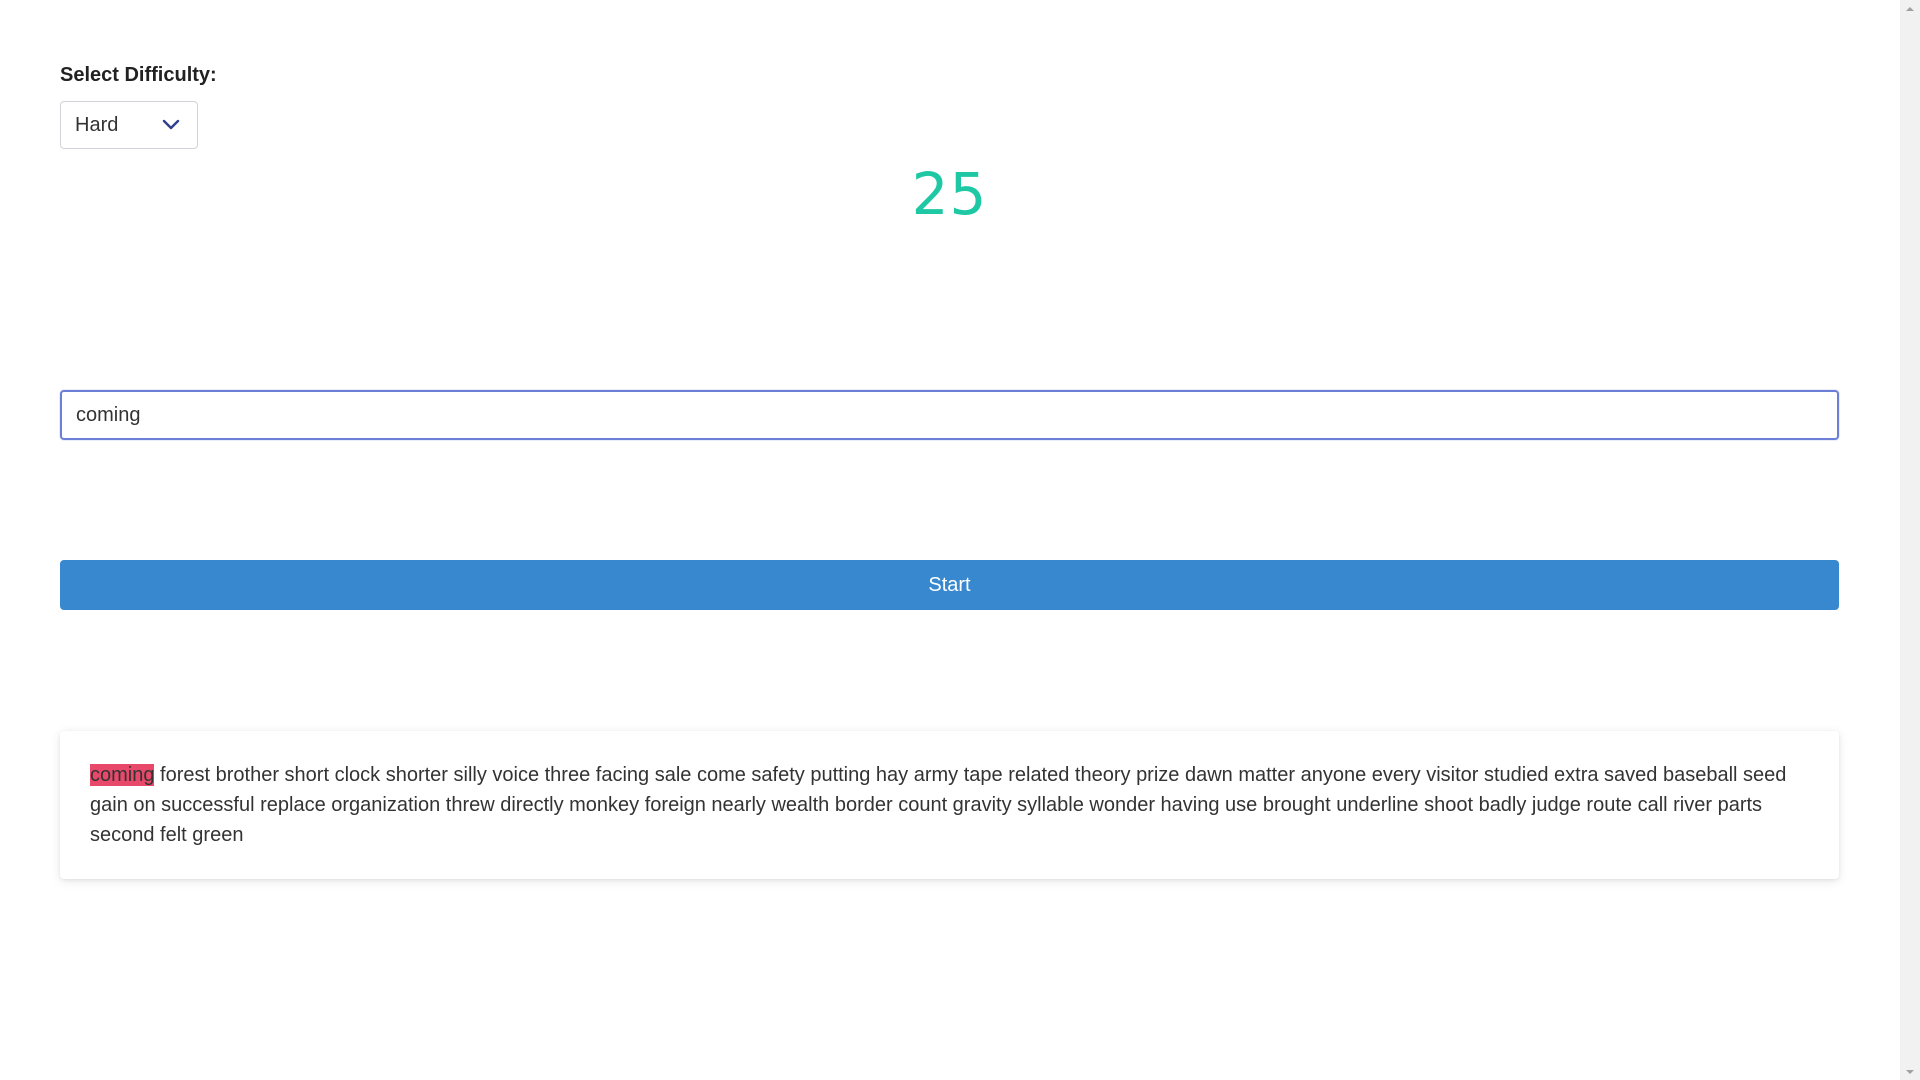  Describe the element at coordinates (129, 125) in the screenshot. I see `difficulty-select: Hard` at that location.